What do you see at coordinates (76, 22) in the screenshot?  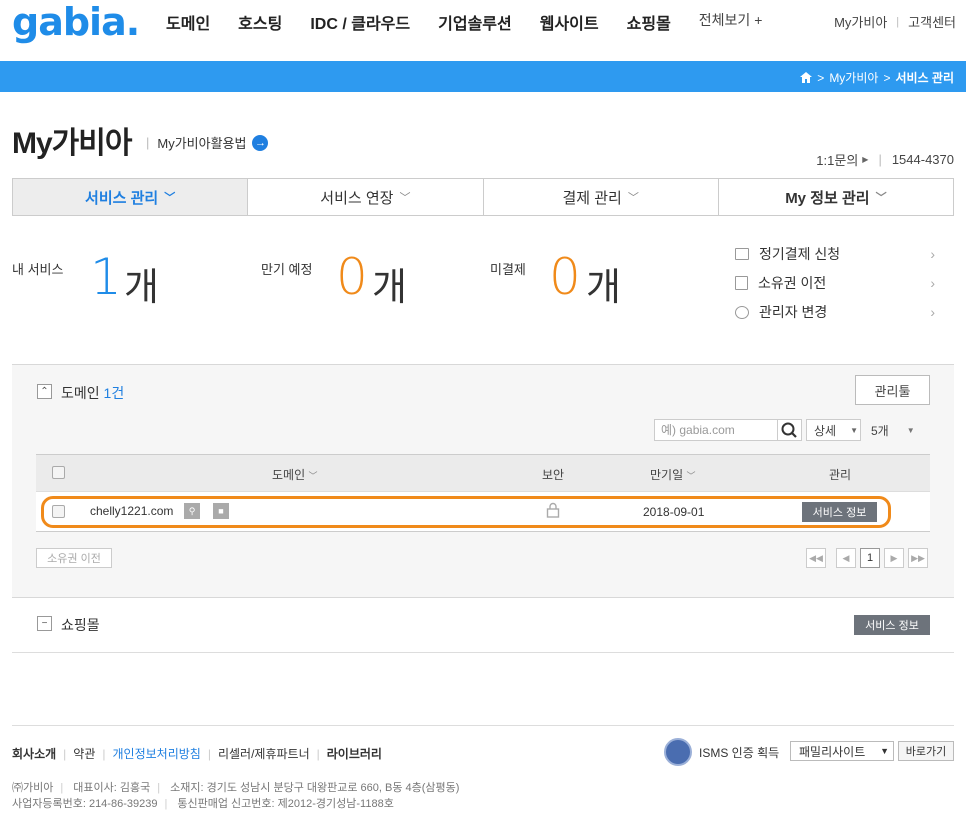 I see `gabia-logo: gabia.` at bounding box center [76, 22].